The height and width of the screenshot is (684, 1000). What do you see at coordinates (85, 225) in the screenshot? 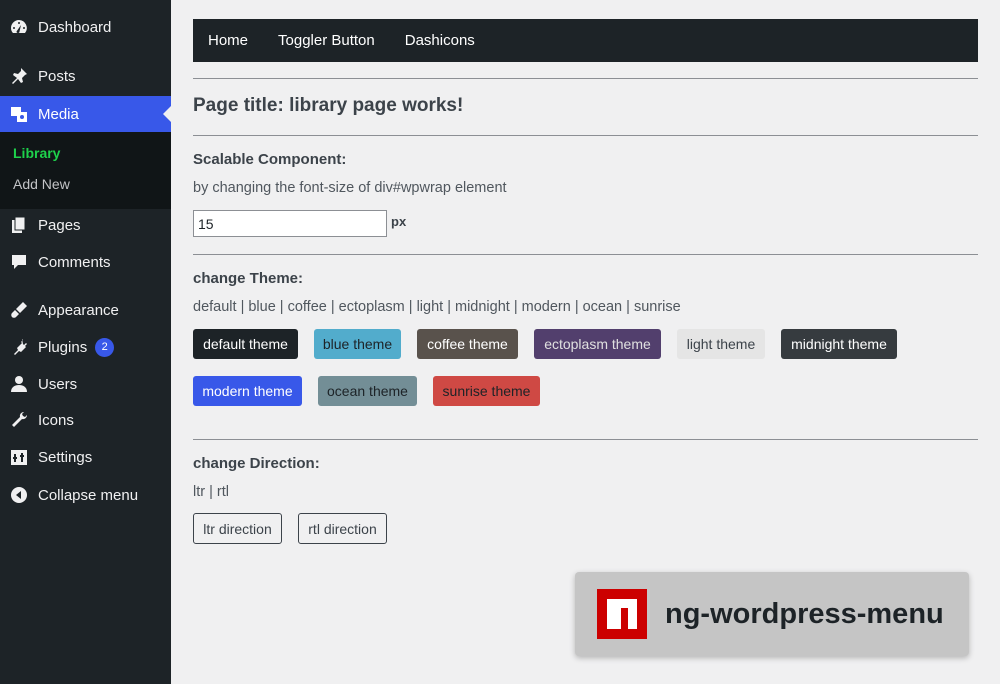
I see `sidebar-item-pages: Pages` at bounding box center [85, 225].